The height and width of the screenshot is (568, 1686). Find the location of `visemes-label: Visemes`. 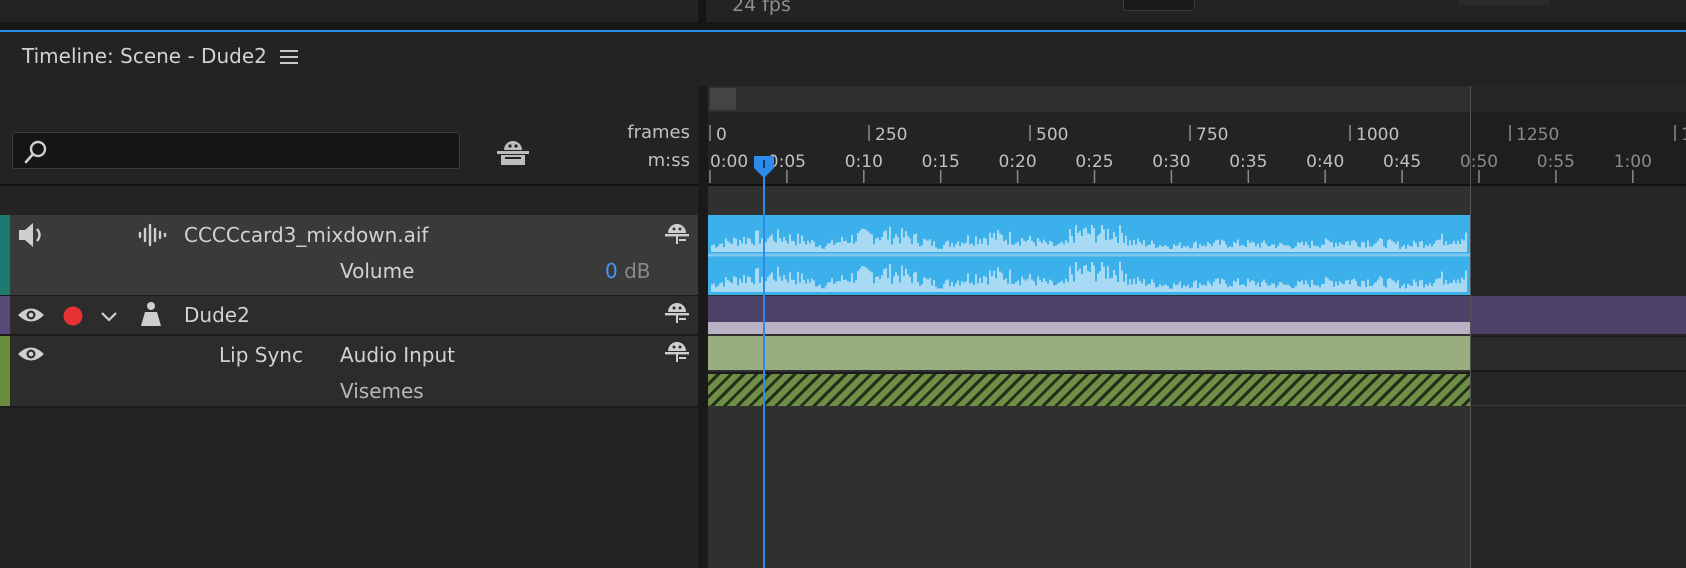

visemes-label: Visemes is located at coordinates (382, 391).